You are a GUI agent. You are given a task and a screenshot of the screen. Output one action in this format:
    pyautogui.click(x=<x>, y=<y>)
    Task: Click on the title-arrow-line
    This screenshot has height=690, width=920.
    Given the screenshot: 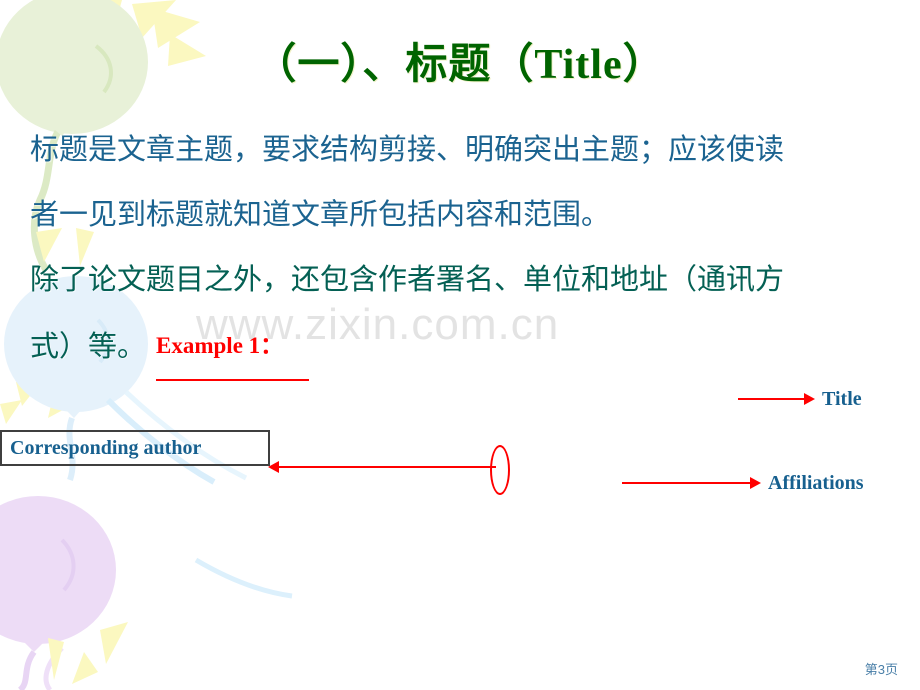 What is the action you would take?
    pyautogui.click(x=772, y=399)
    